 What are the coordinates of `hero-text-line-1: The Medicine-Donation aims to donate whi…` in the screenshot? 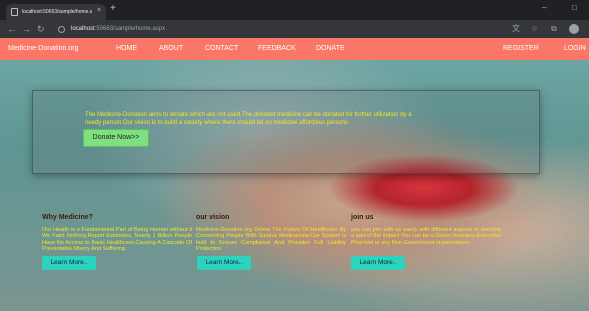 It's located at (248, 115).